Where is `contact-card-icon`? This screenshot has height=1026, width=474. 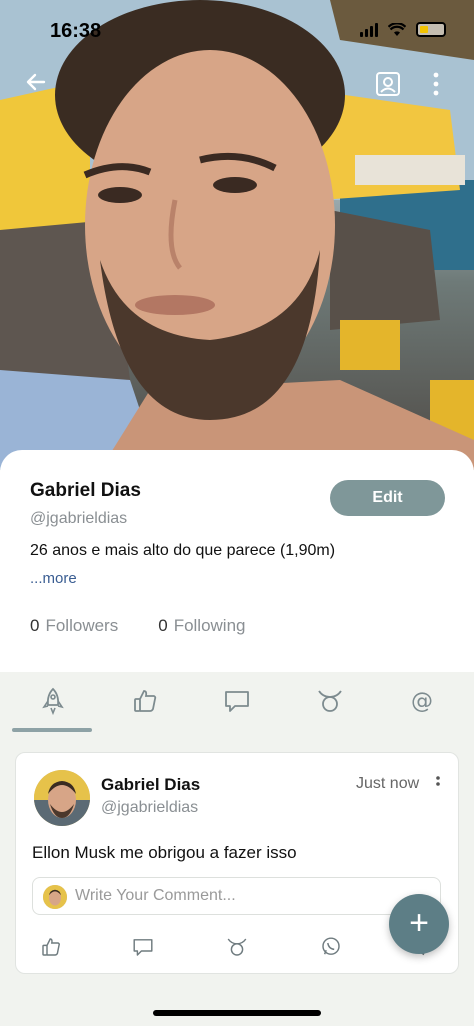
contact-card-icon is located at coordinates (388, 84).